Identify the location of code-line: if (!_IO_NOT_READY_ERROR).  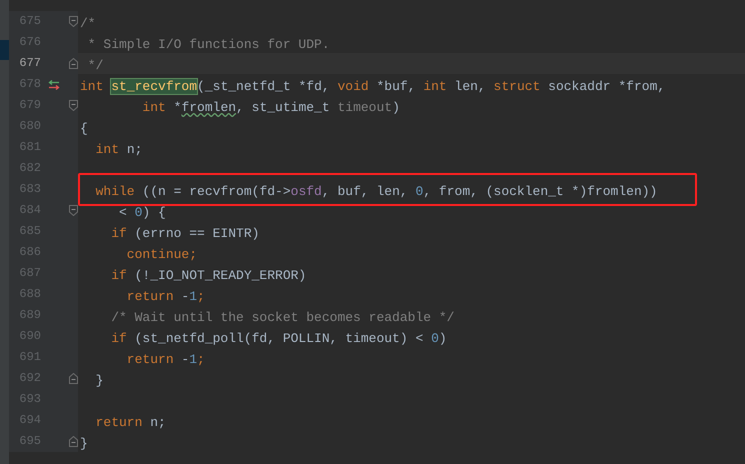
(208, 275).